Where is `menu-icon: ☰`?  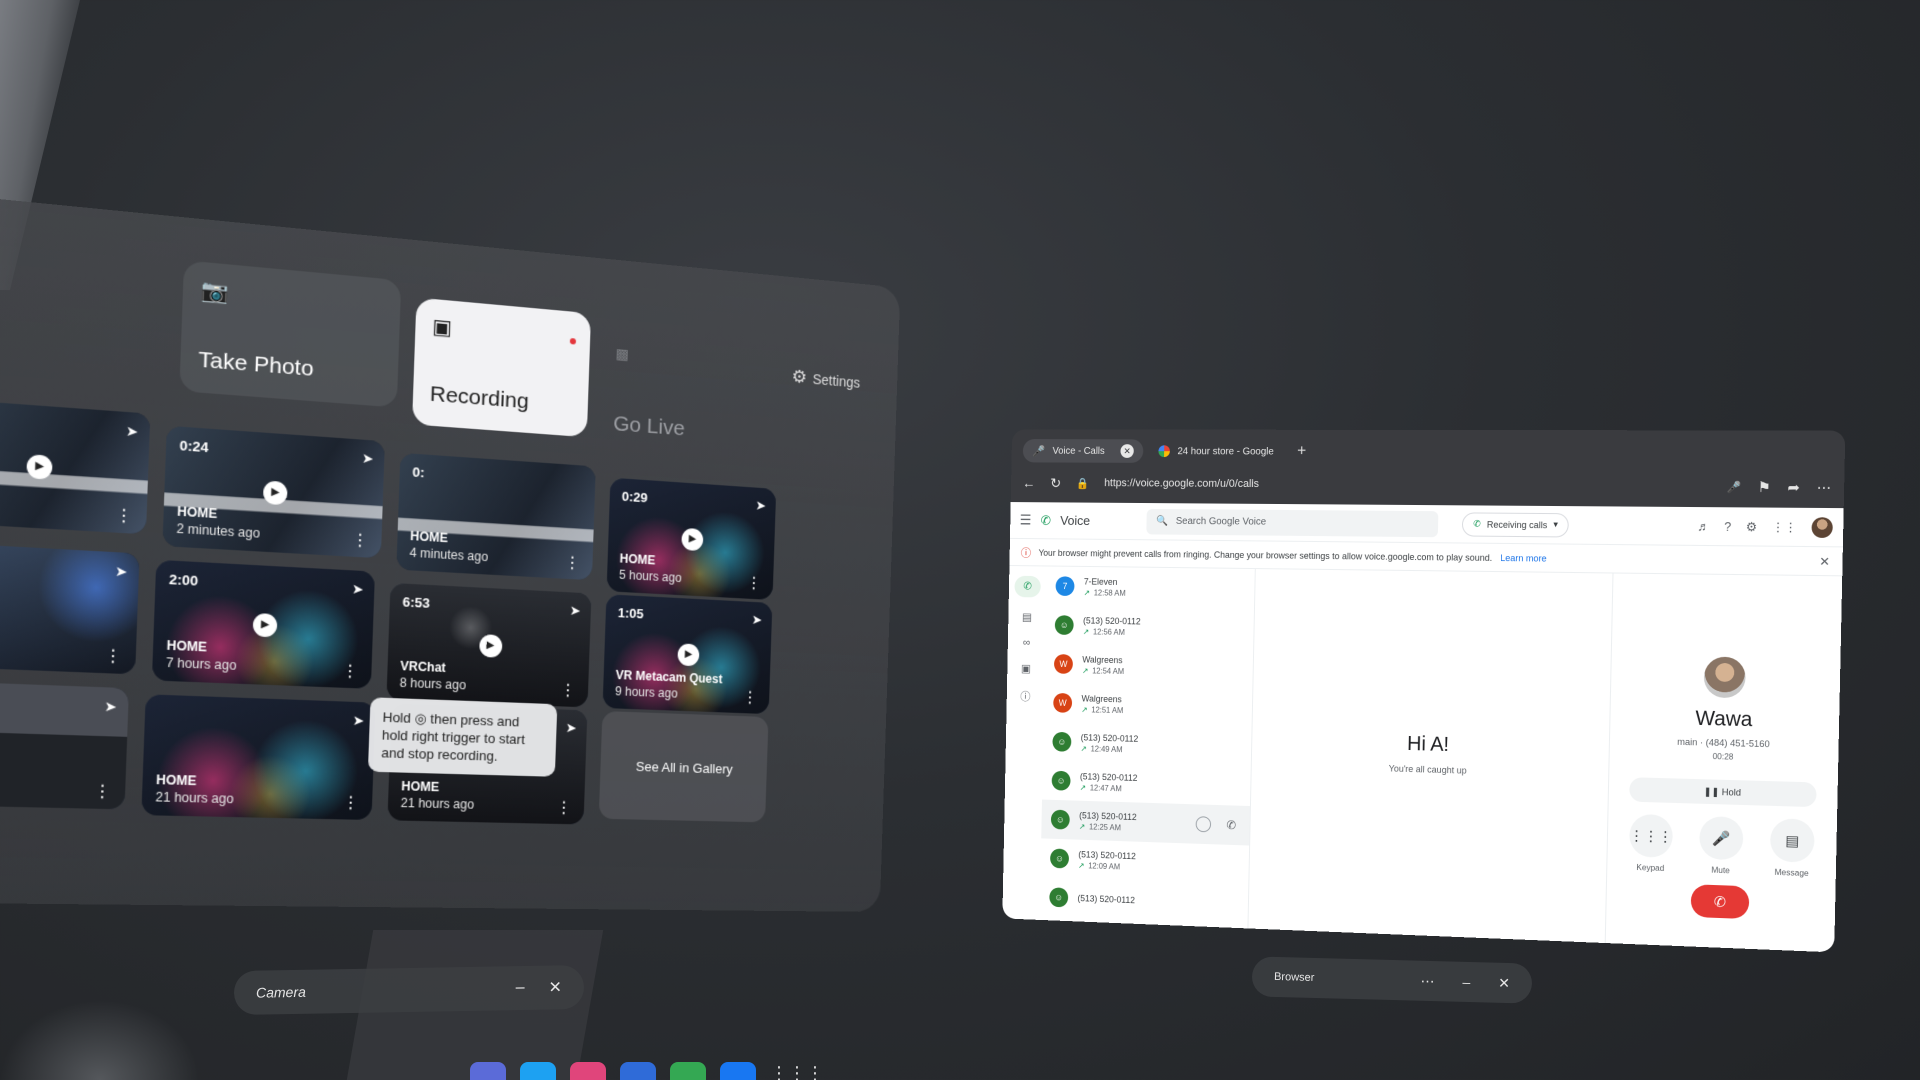
menu-icon: ☰ is located at coordinates (1025, 520).